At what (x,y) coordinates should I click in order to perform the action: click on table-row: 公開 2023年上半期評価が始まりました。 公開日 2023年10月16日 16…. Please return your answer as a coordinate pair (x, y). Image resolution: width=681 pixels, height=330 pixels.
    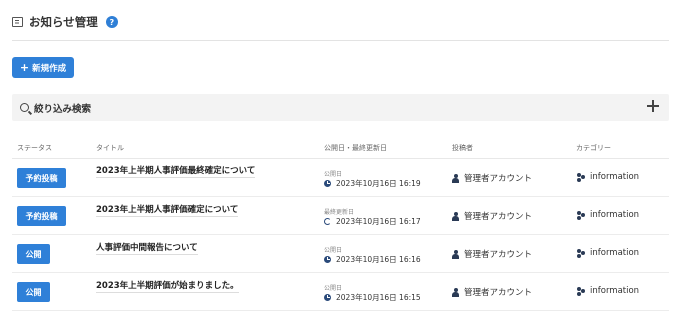
    Looking at the image, I should click on (340, 292).